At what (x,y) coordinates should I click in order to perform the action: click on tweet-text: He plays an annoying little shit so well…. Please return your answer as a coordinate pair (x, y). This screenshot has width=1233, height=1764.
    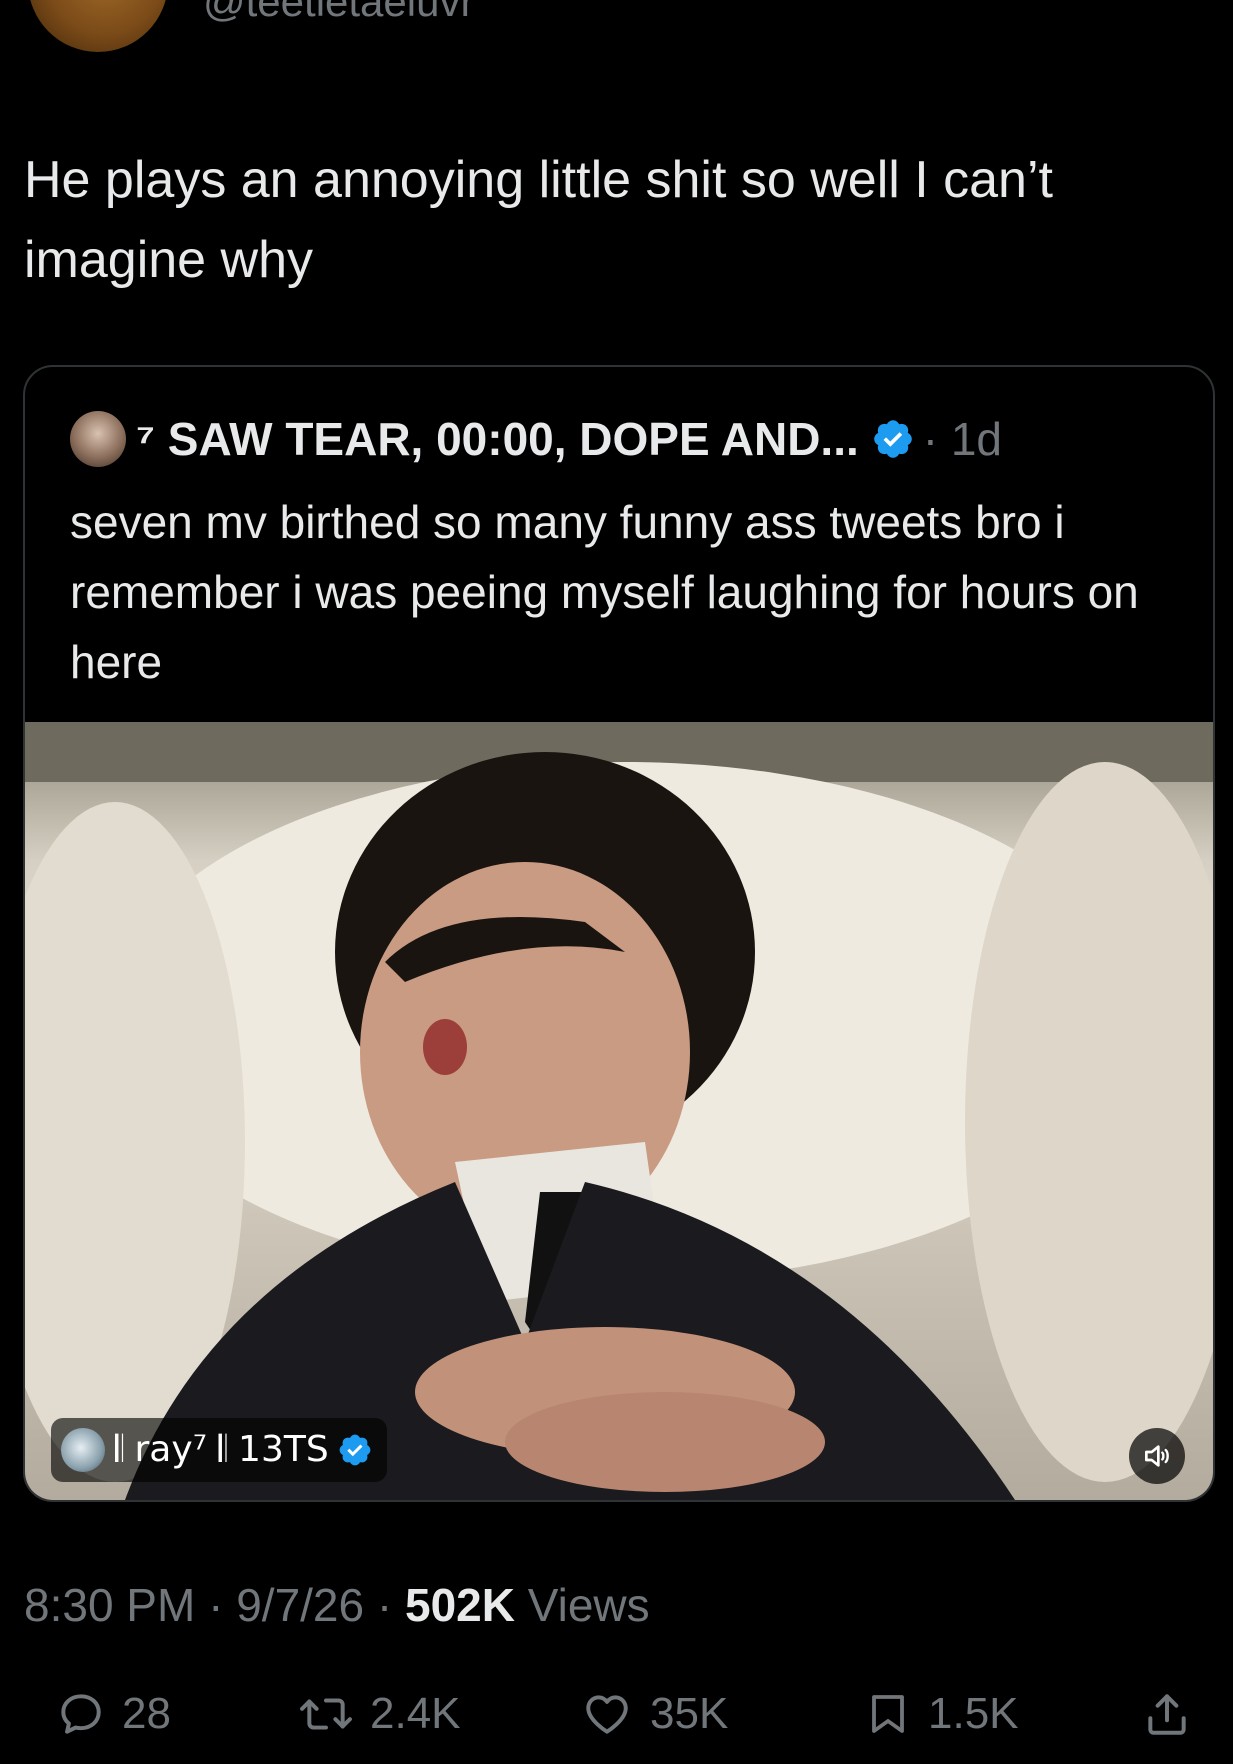
    Looking at the image, I should click on (538, 220).